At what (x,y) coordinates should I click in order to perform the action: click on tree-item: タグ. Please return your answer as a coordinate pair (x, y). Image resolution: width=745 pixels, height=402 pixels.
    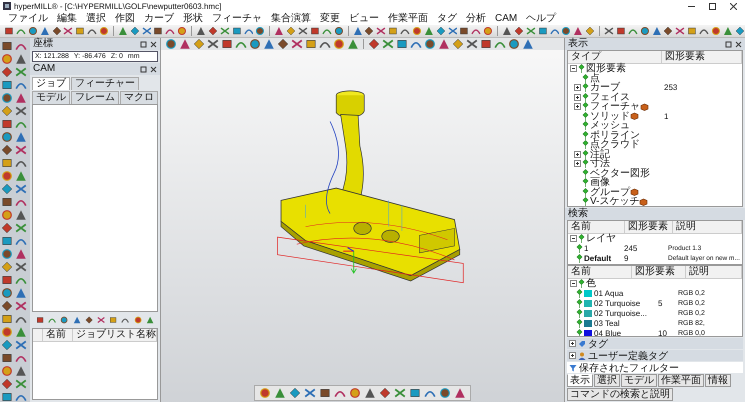
    Looking at the image, I should click on (598, 343).